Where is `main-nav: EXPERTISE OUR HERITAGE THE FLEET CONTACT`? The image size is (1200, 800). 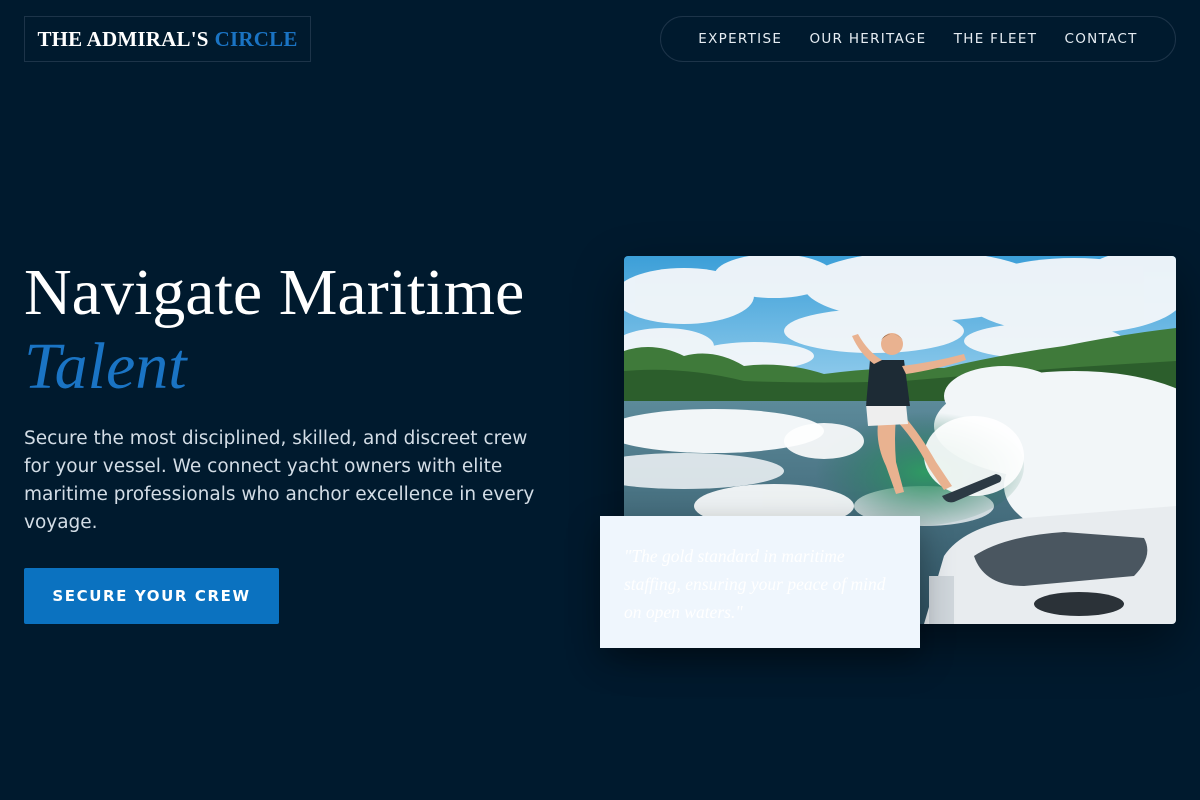 main-nav: EXPERTISE OUR HERITAGE THE FLEET CONTACT is located at coordinates (918, 39).